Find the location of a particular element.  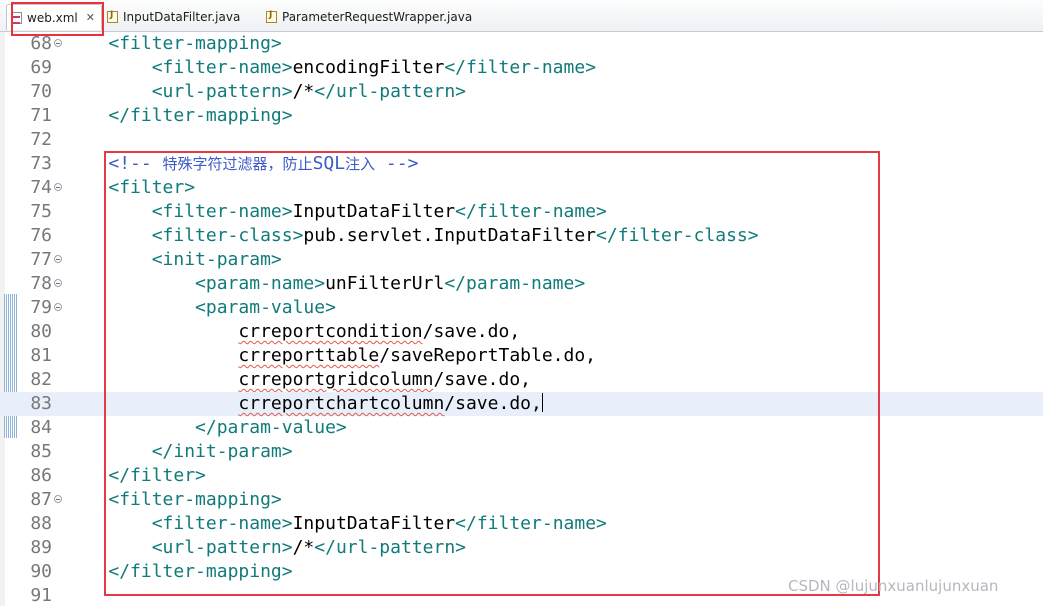

line-number: 70 is located at coordinates (41, 91).